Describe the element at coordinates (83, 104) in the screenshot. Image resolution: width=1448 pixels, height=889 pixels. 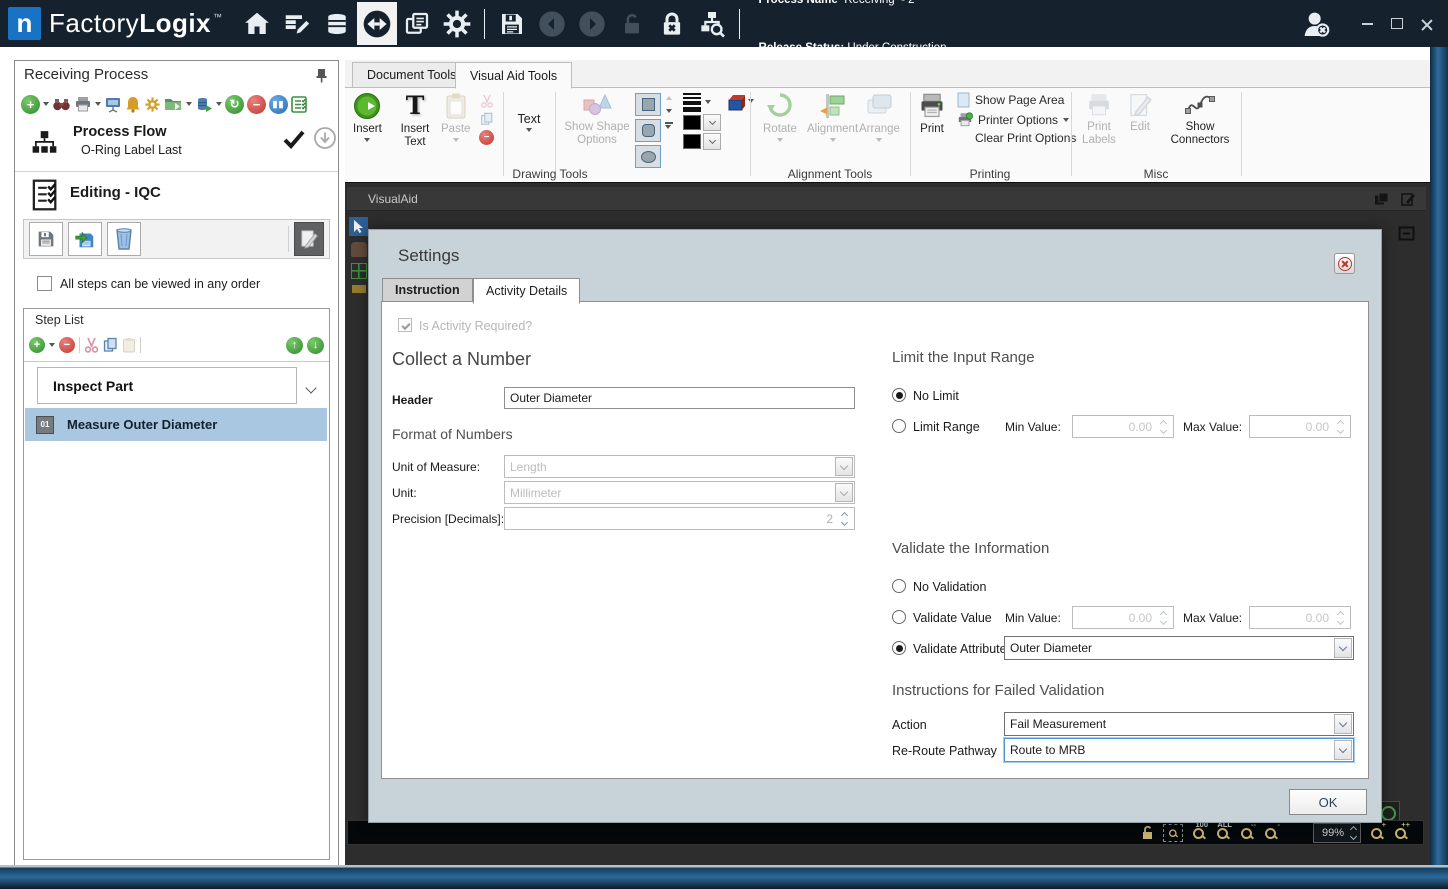
I see `print-icon` at that location.